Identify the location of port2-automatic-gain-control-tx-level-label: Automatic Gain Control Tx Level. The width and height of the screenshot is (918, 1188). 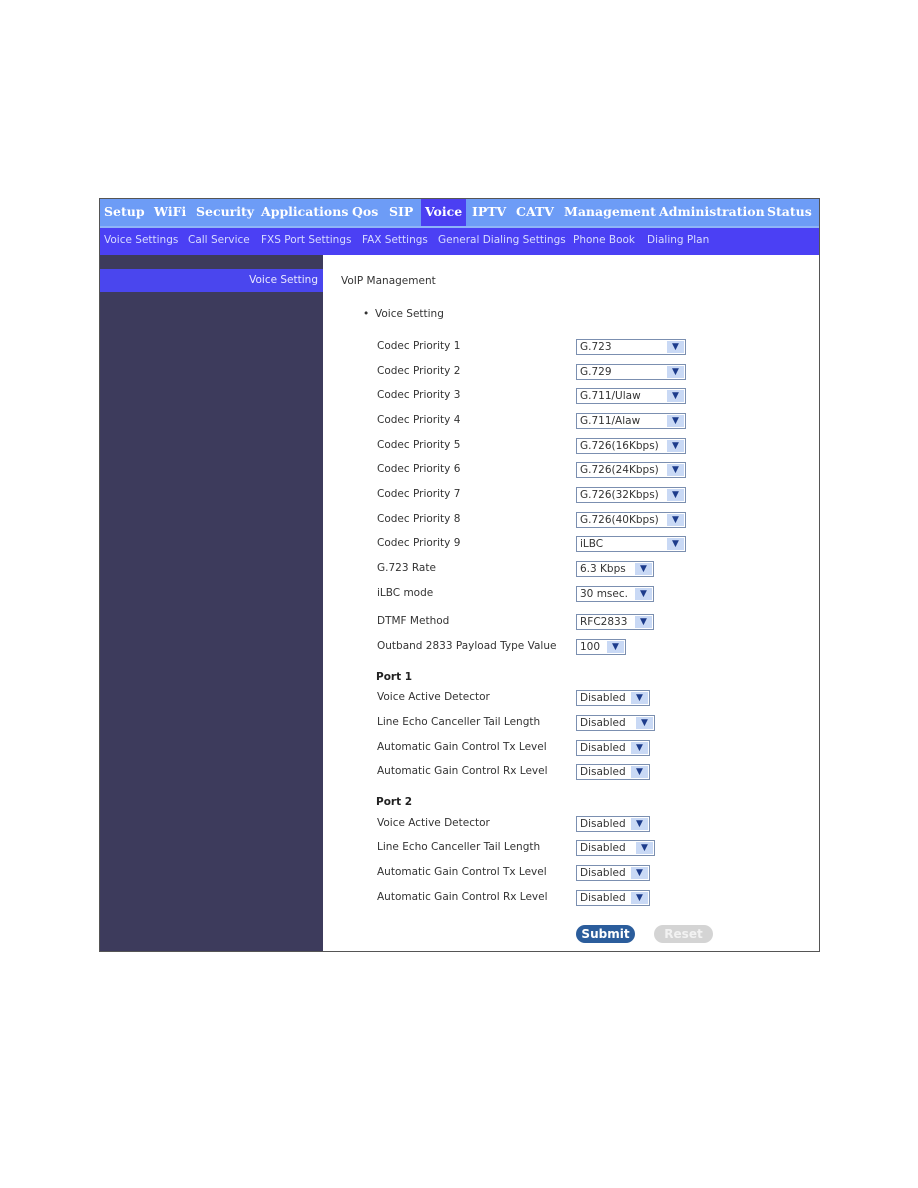
(462, 872).